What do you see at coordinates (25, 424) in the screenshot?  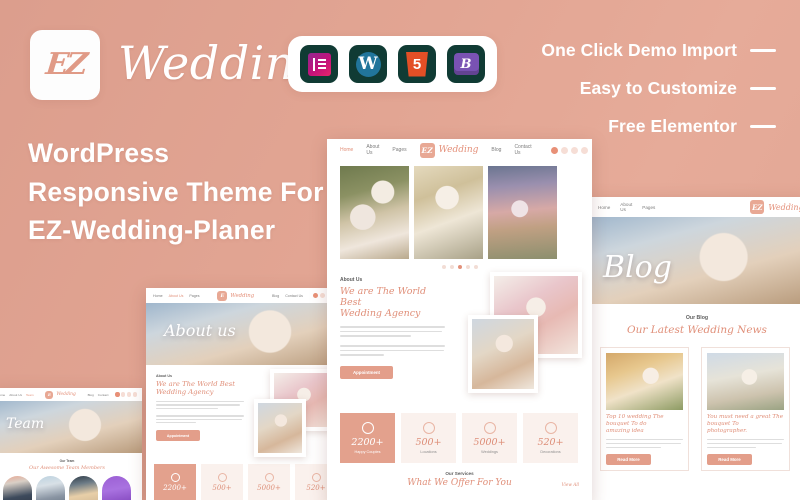 I see `team-hero-title: Team` at bounding box center [25, 424].